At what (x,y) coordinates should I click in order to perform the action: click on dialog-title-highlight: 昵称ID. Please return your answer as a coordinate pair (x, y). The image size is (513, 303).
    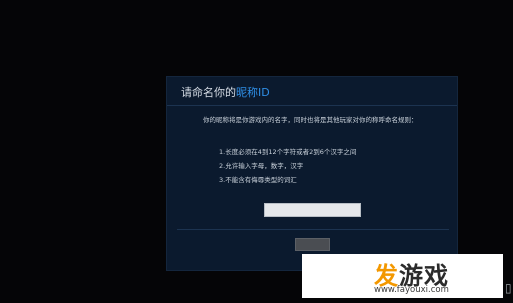
    Looking at the image, I should click on (253, 92).